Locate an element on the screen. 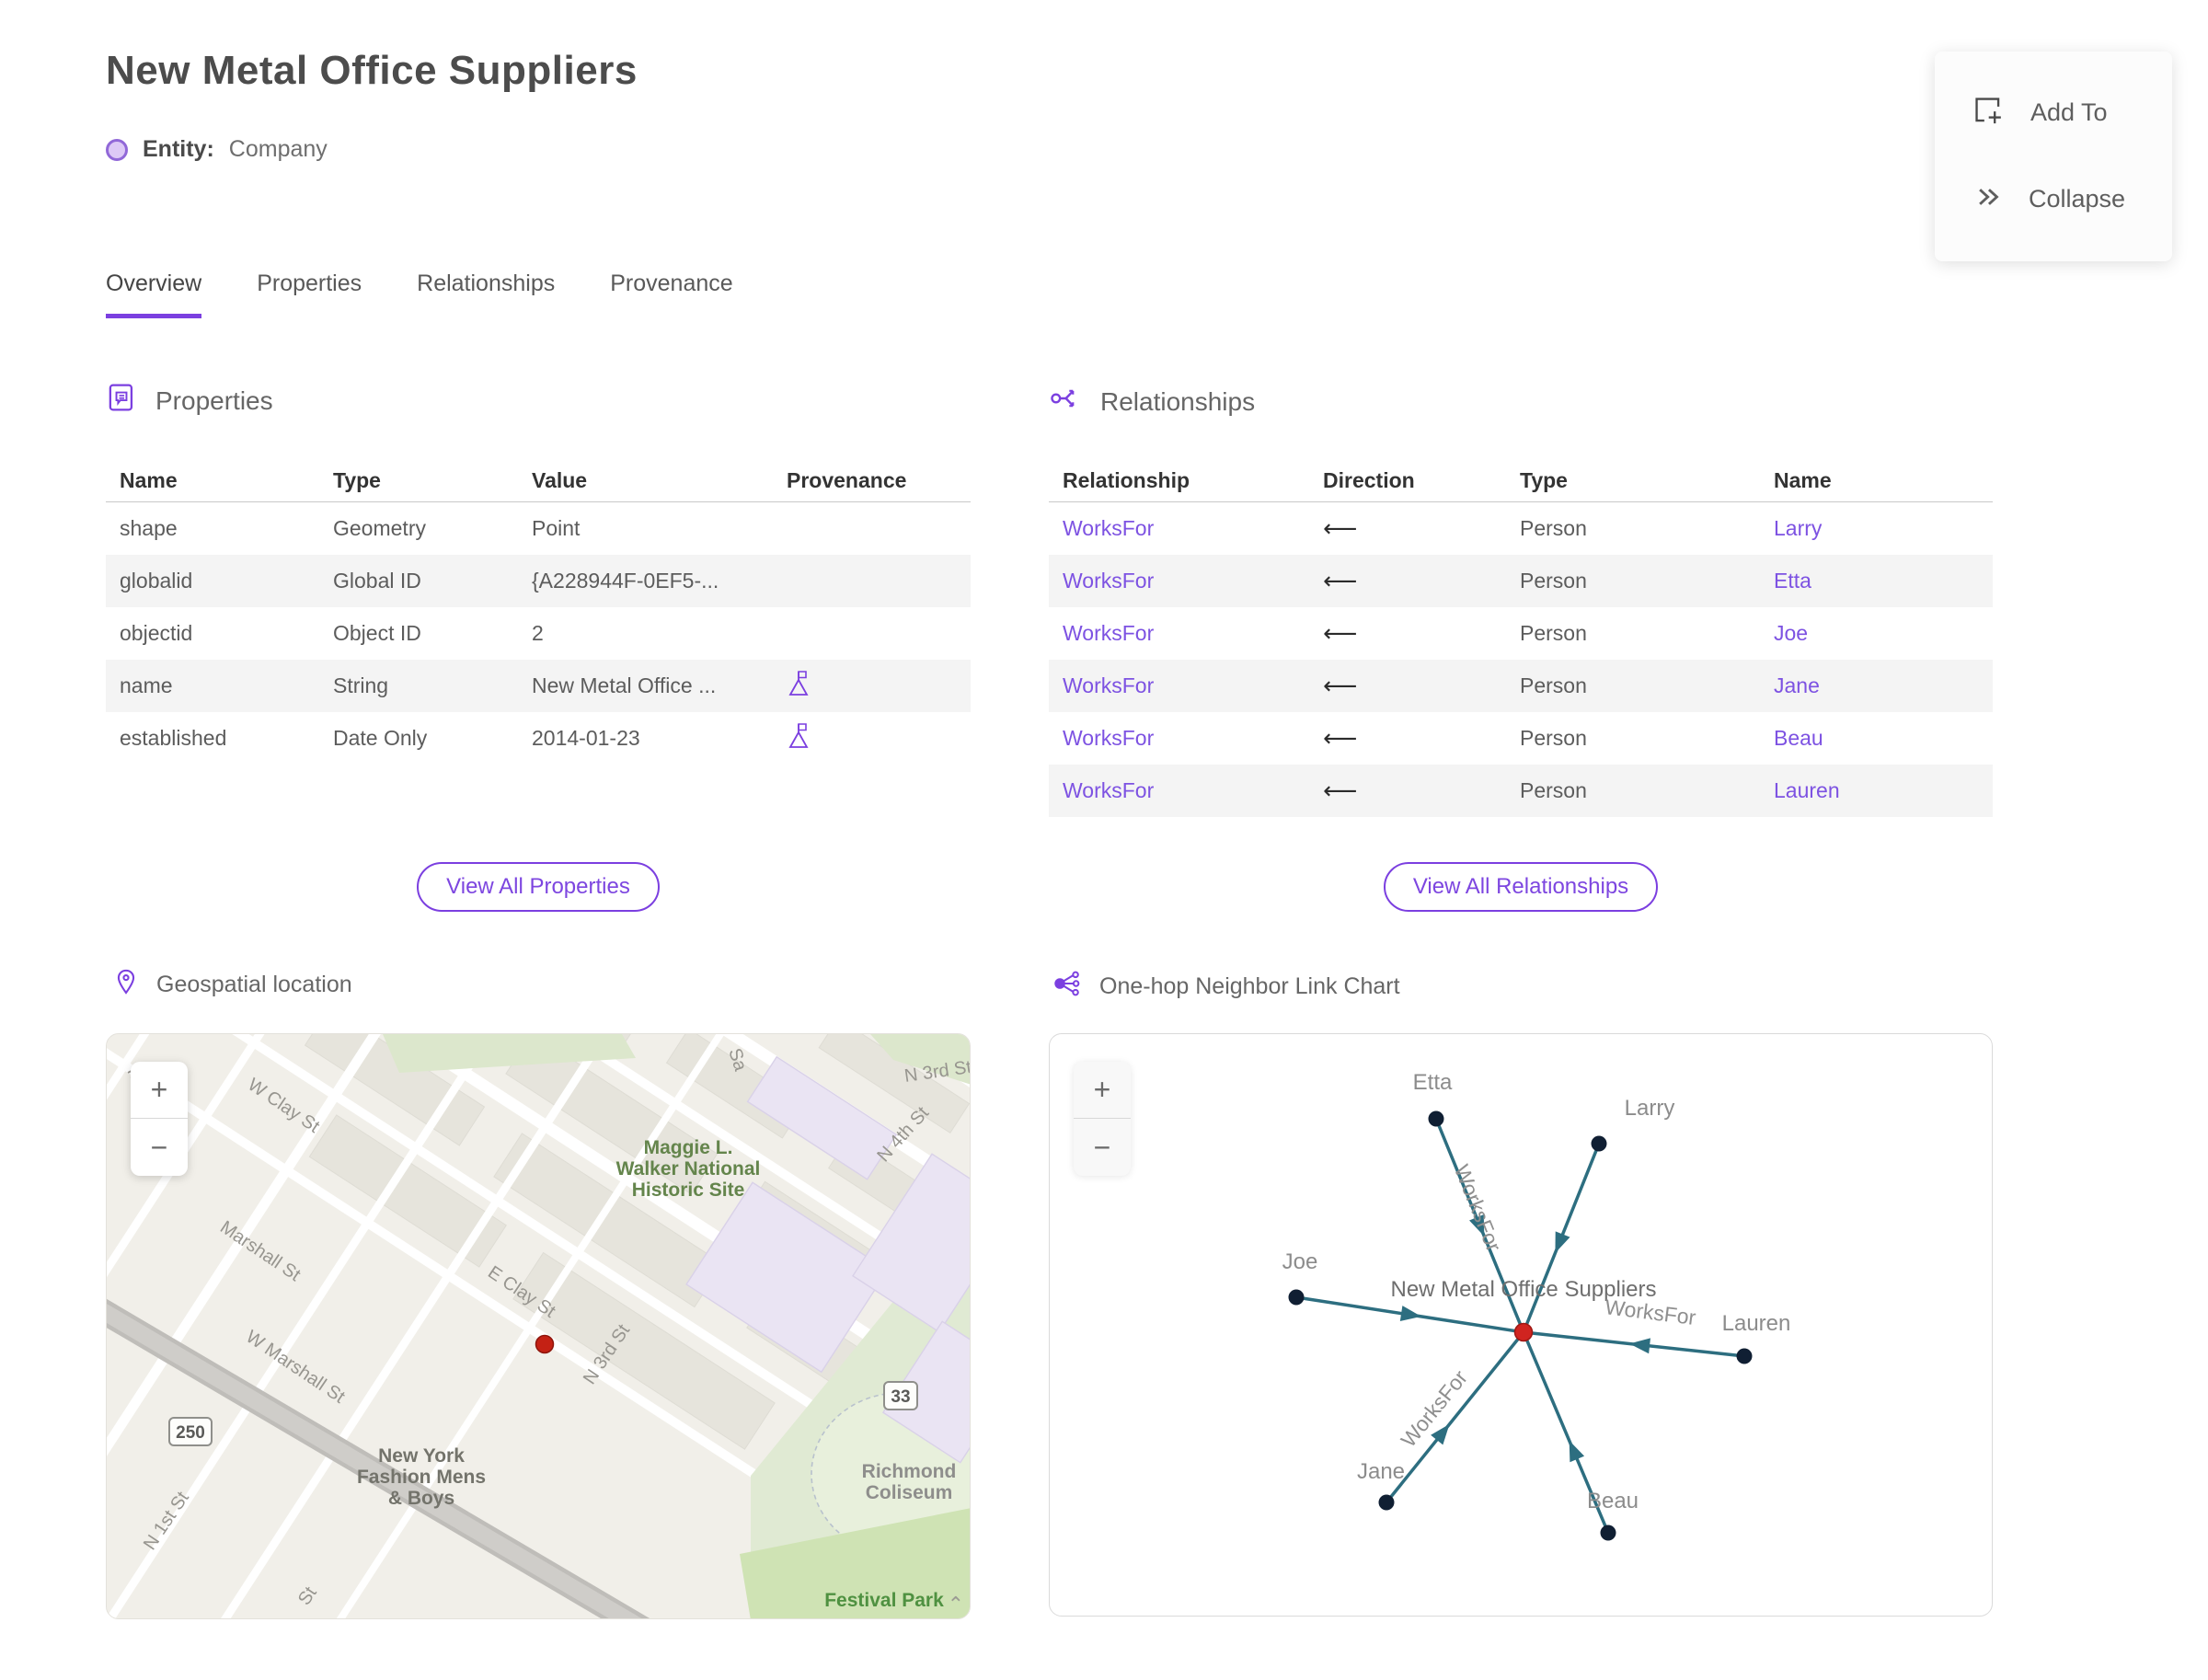 This screenshot has width=2208, height=1680. related-entity-link: Etta is located at coordinates (1876, 581).